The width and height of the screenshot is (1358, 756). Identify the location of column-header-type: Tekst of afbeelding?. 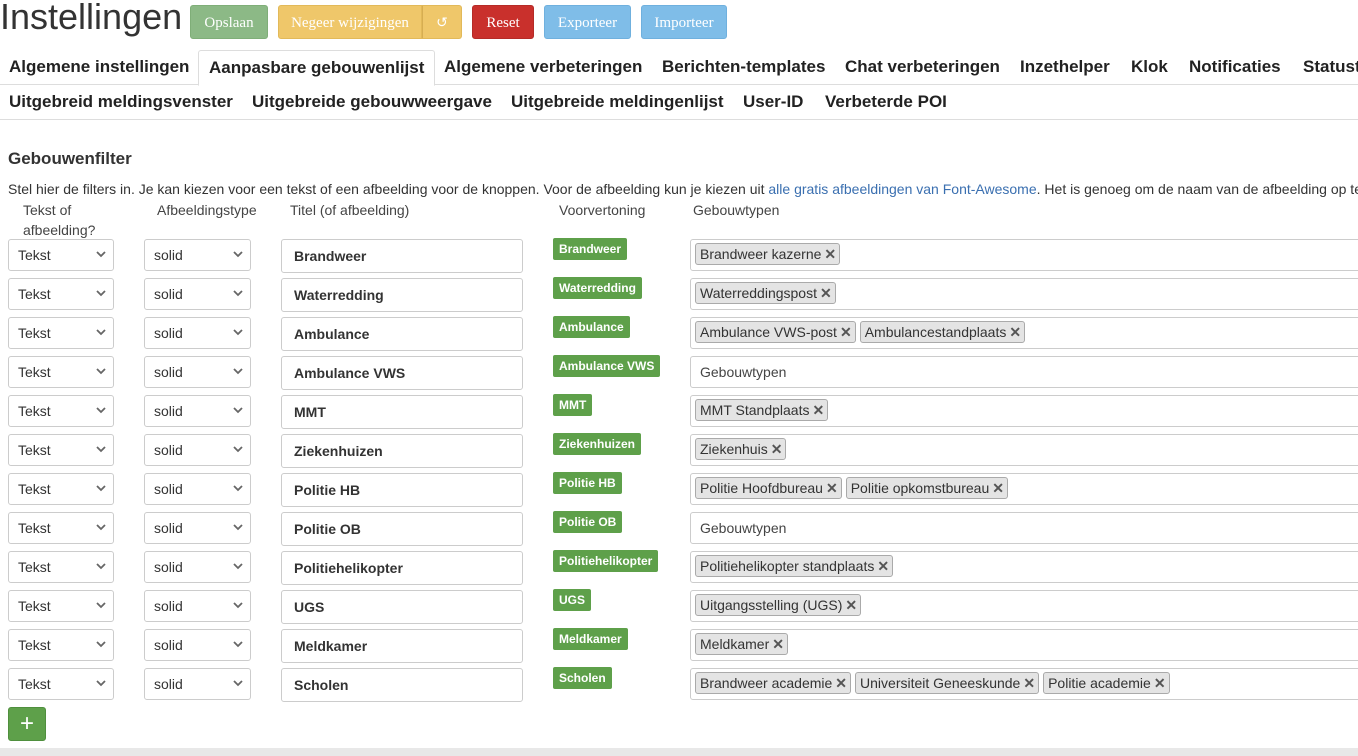
(59, 220).